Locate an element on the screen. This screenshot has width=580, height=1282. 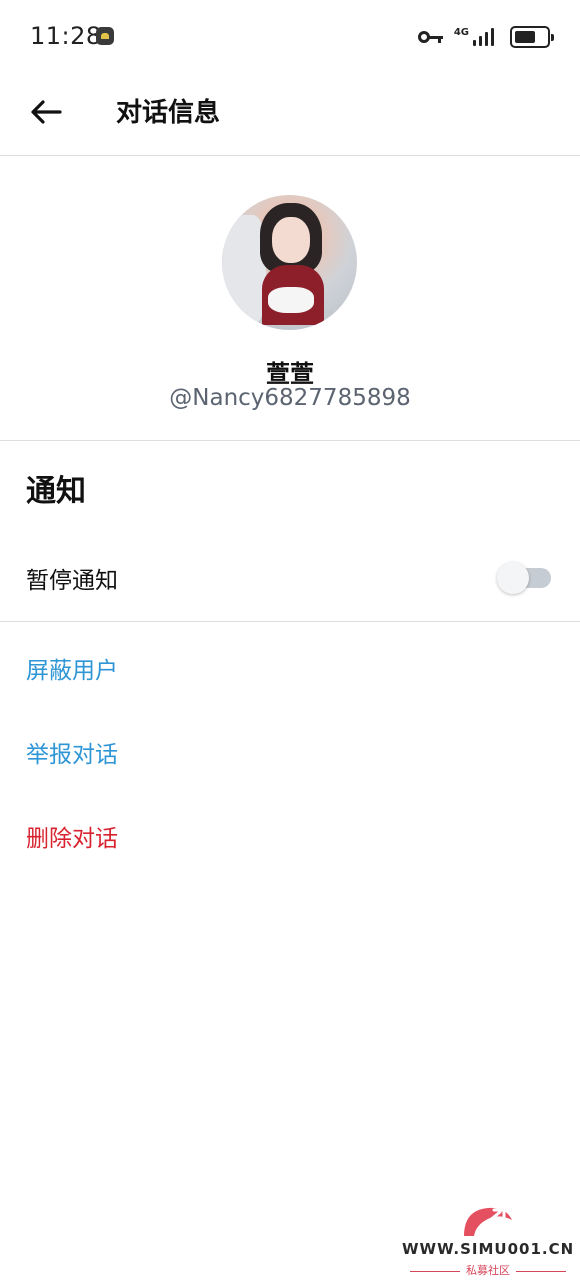
report-conversation-button: 举报对话 is located at coordinates (72, 752).